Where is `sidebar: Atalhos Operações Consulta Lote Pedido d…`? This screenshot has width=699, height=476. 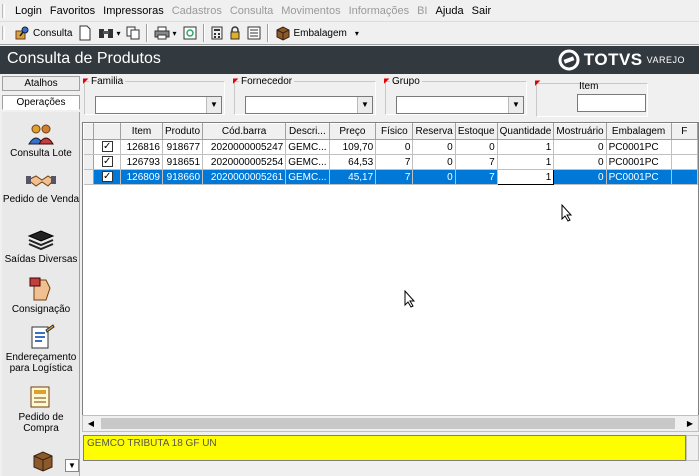 sidebar: Atalhos Operações Consulta Lote Pedido d… is located at coordinates (40, 276).